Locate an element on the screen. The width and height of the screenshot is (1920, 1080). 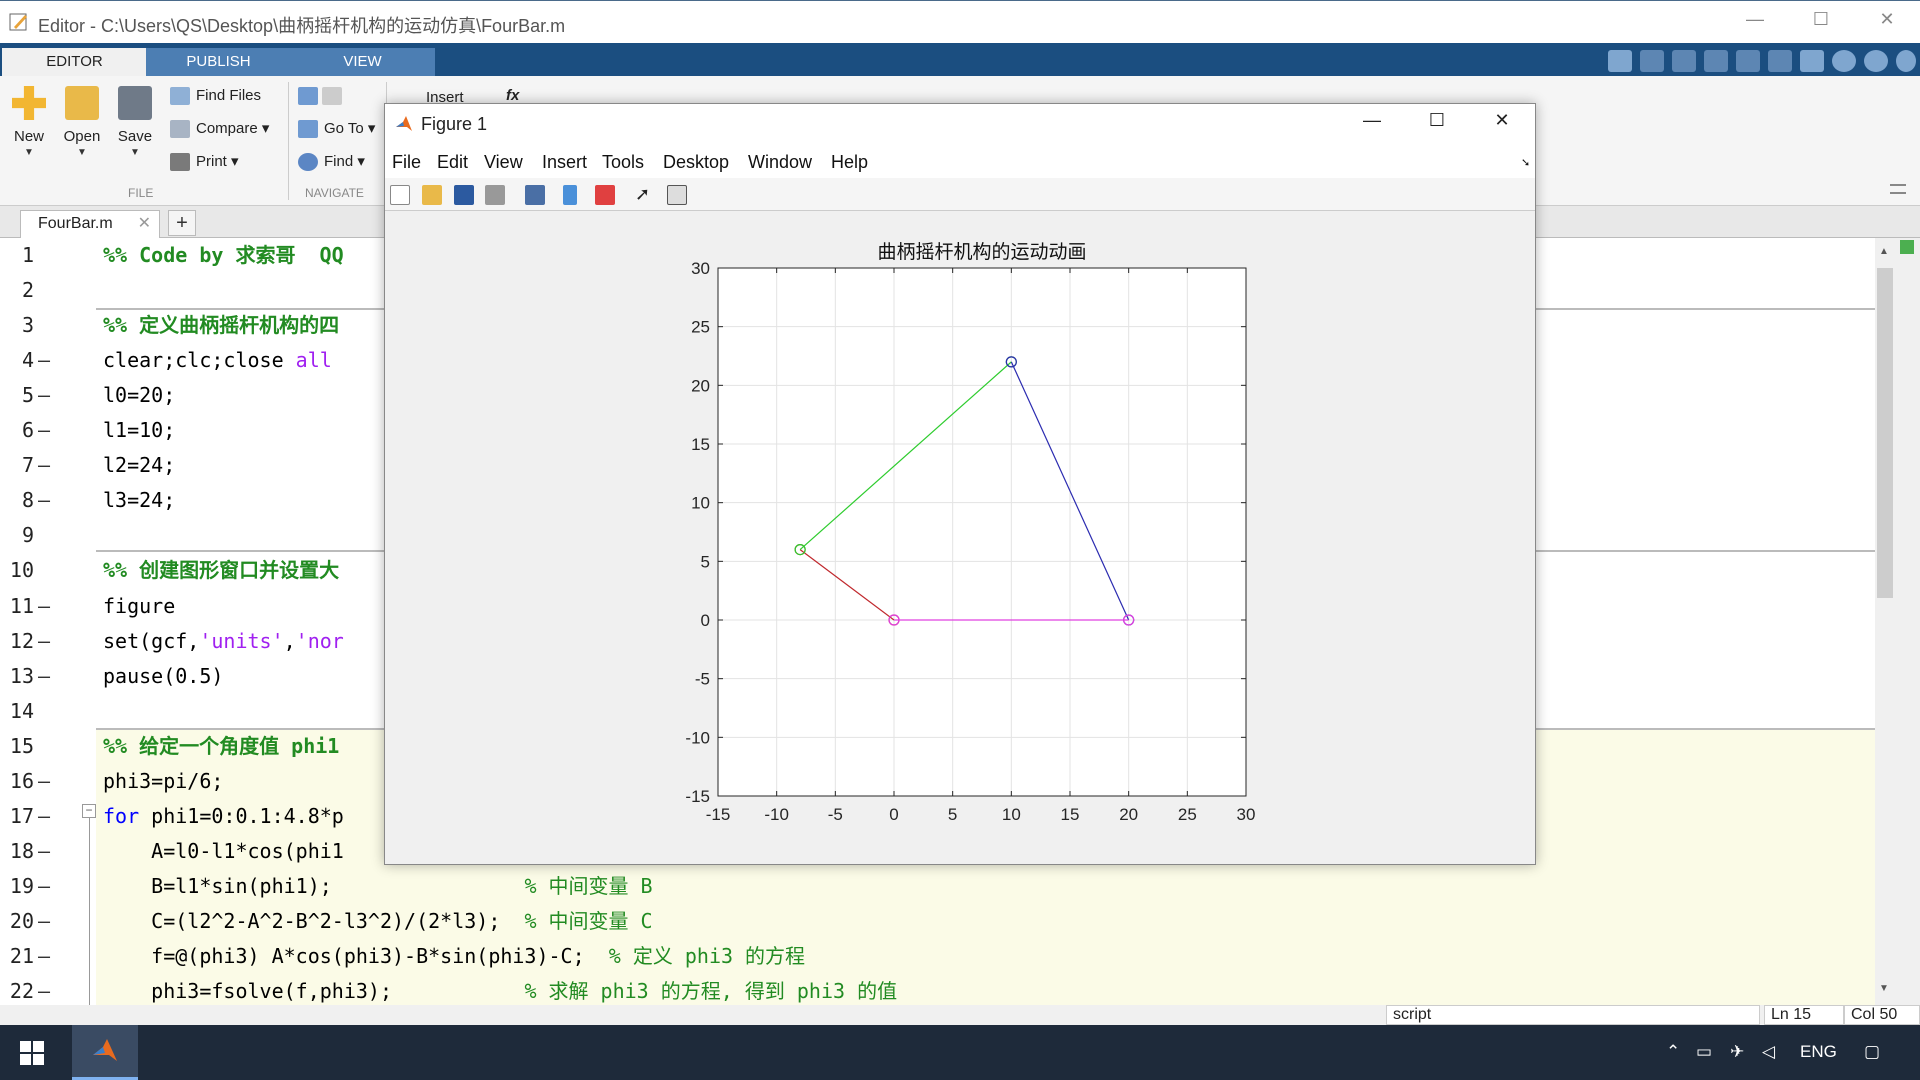
status-bar: script Ln 15 Col 50 is located at coordinates (960, 1015).